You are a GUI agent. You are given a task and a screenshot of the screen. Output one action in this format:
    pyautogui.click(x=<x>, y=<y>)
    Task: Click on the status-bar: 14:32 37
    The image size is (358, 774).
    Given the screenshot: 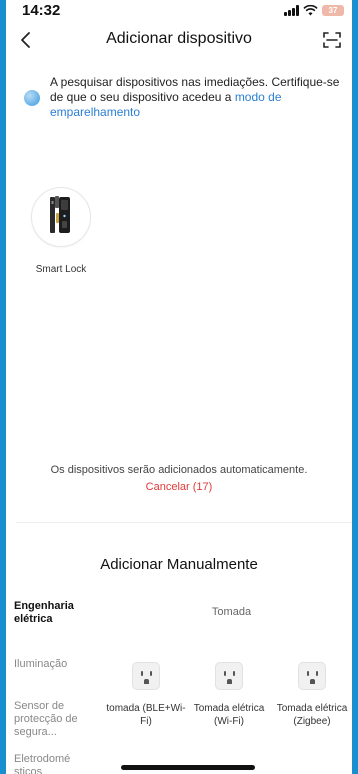 What is the action you would take?
    pyautogui.click(x=179, y=11)
    